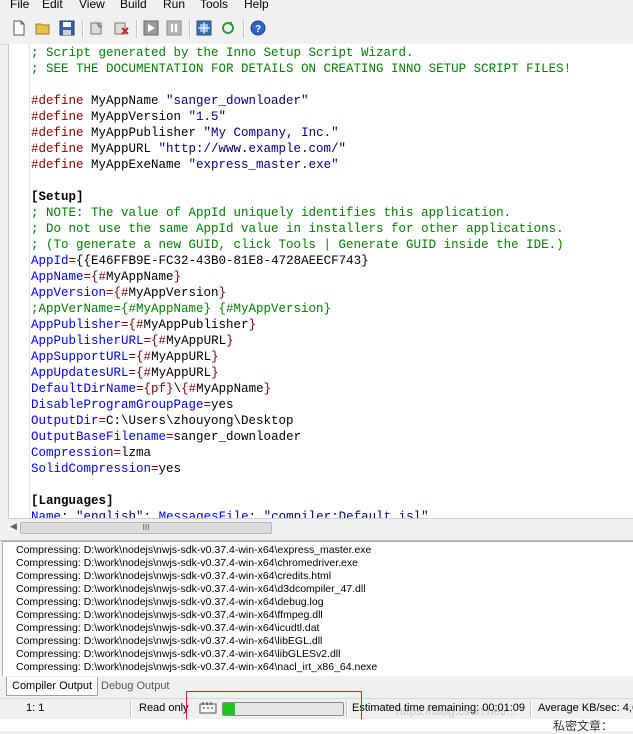  What do you see at coordinates (146, 528) in the screenshot?
I see `scrollbar-thumb: III` at bounding box center [146, 528].